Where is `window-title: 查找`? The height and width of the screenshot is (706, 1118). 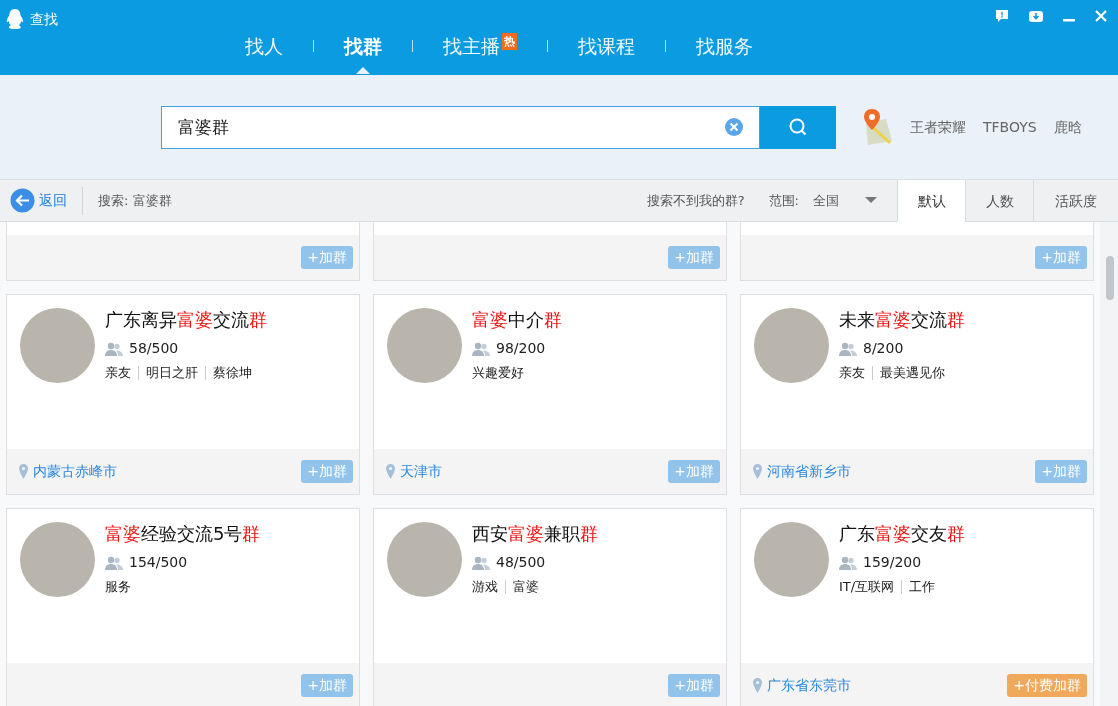
window-title: 查找 is located at coordinates (44, 19).